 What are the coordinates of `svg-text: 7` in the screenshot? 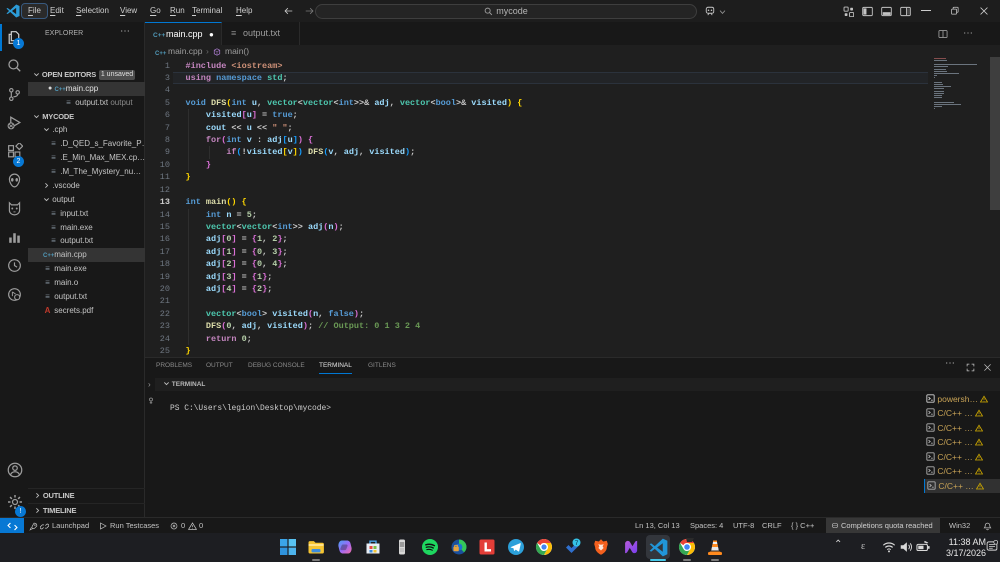 It's located at (576, 543).